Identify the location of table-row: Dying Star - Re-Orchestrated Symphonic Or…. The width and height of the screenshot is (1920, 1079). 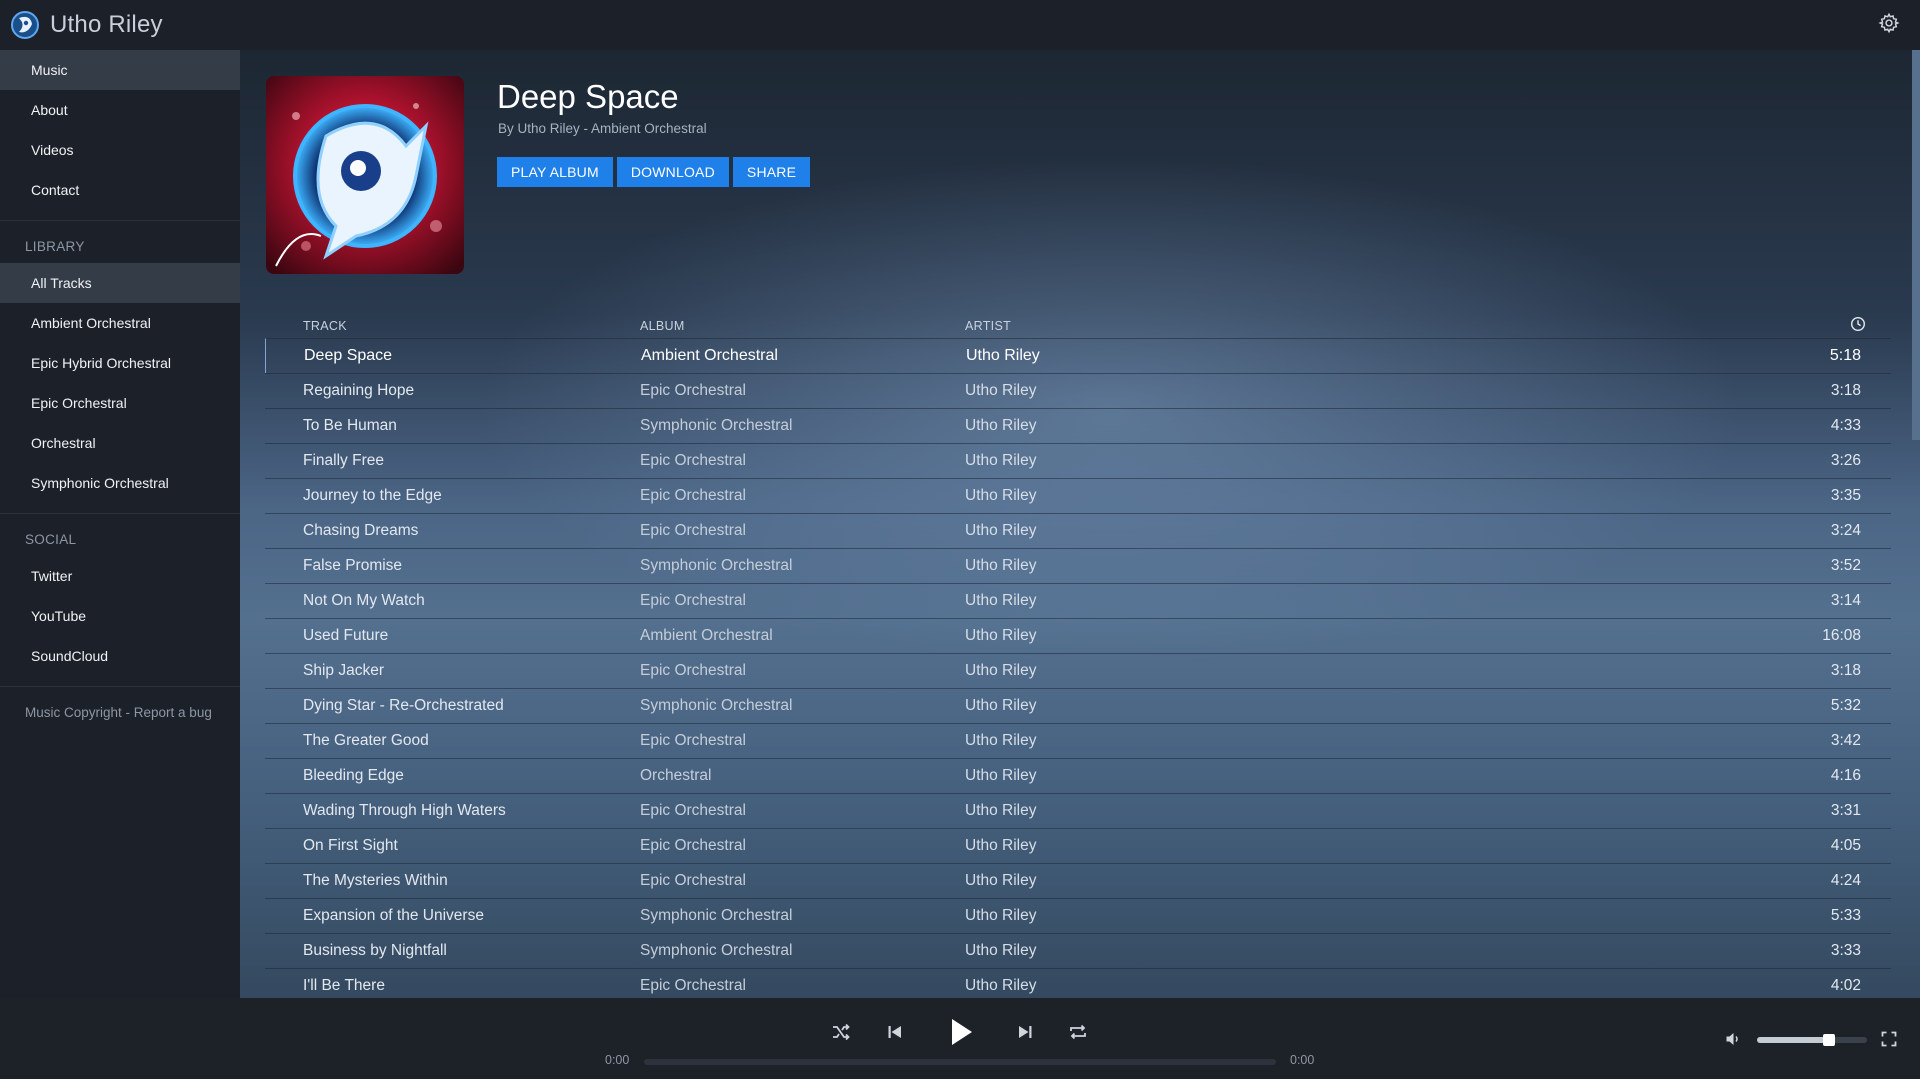
(1078, 705).